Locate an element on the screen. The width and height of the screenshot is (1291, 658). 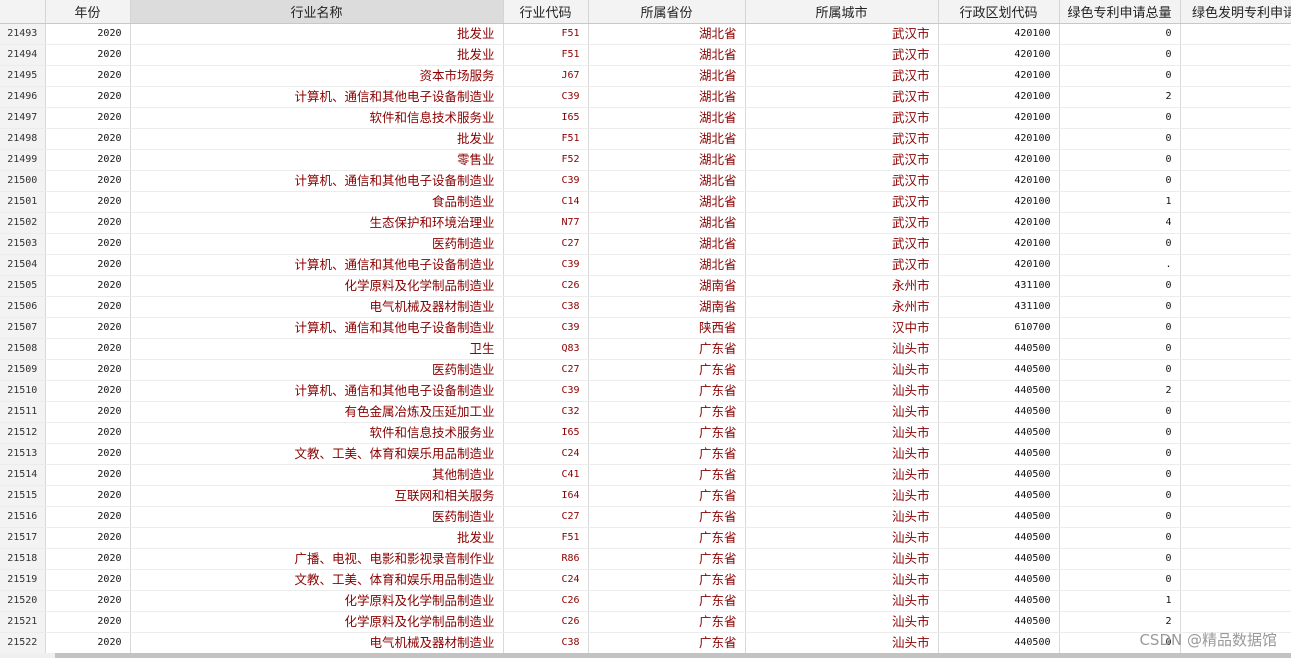
table-row: 214982020批发业F51湖北省武汉市42010000 is located at coordinates (645, 139).